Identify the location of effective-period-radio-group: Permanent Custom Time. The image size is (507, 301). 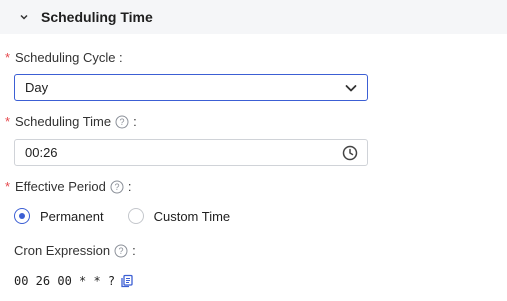
(122, 216).